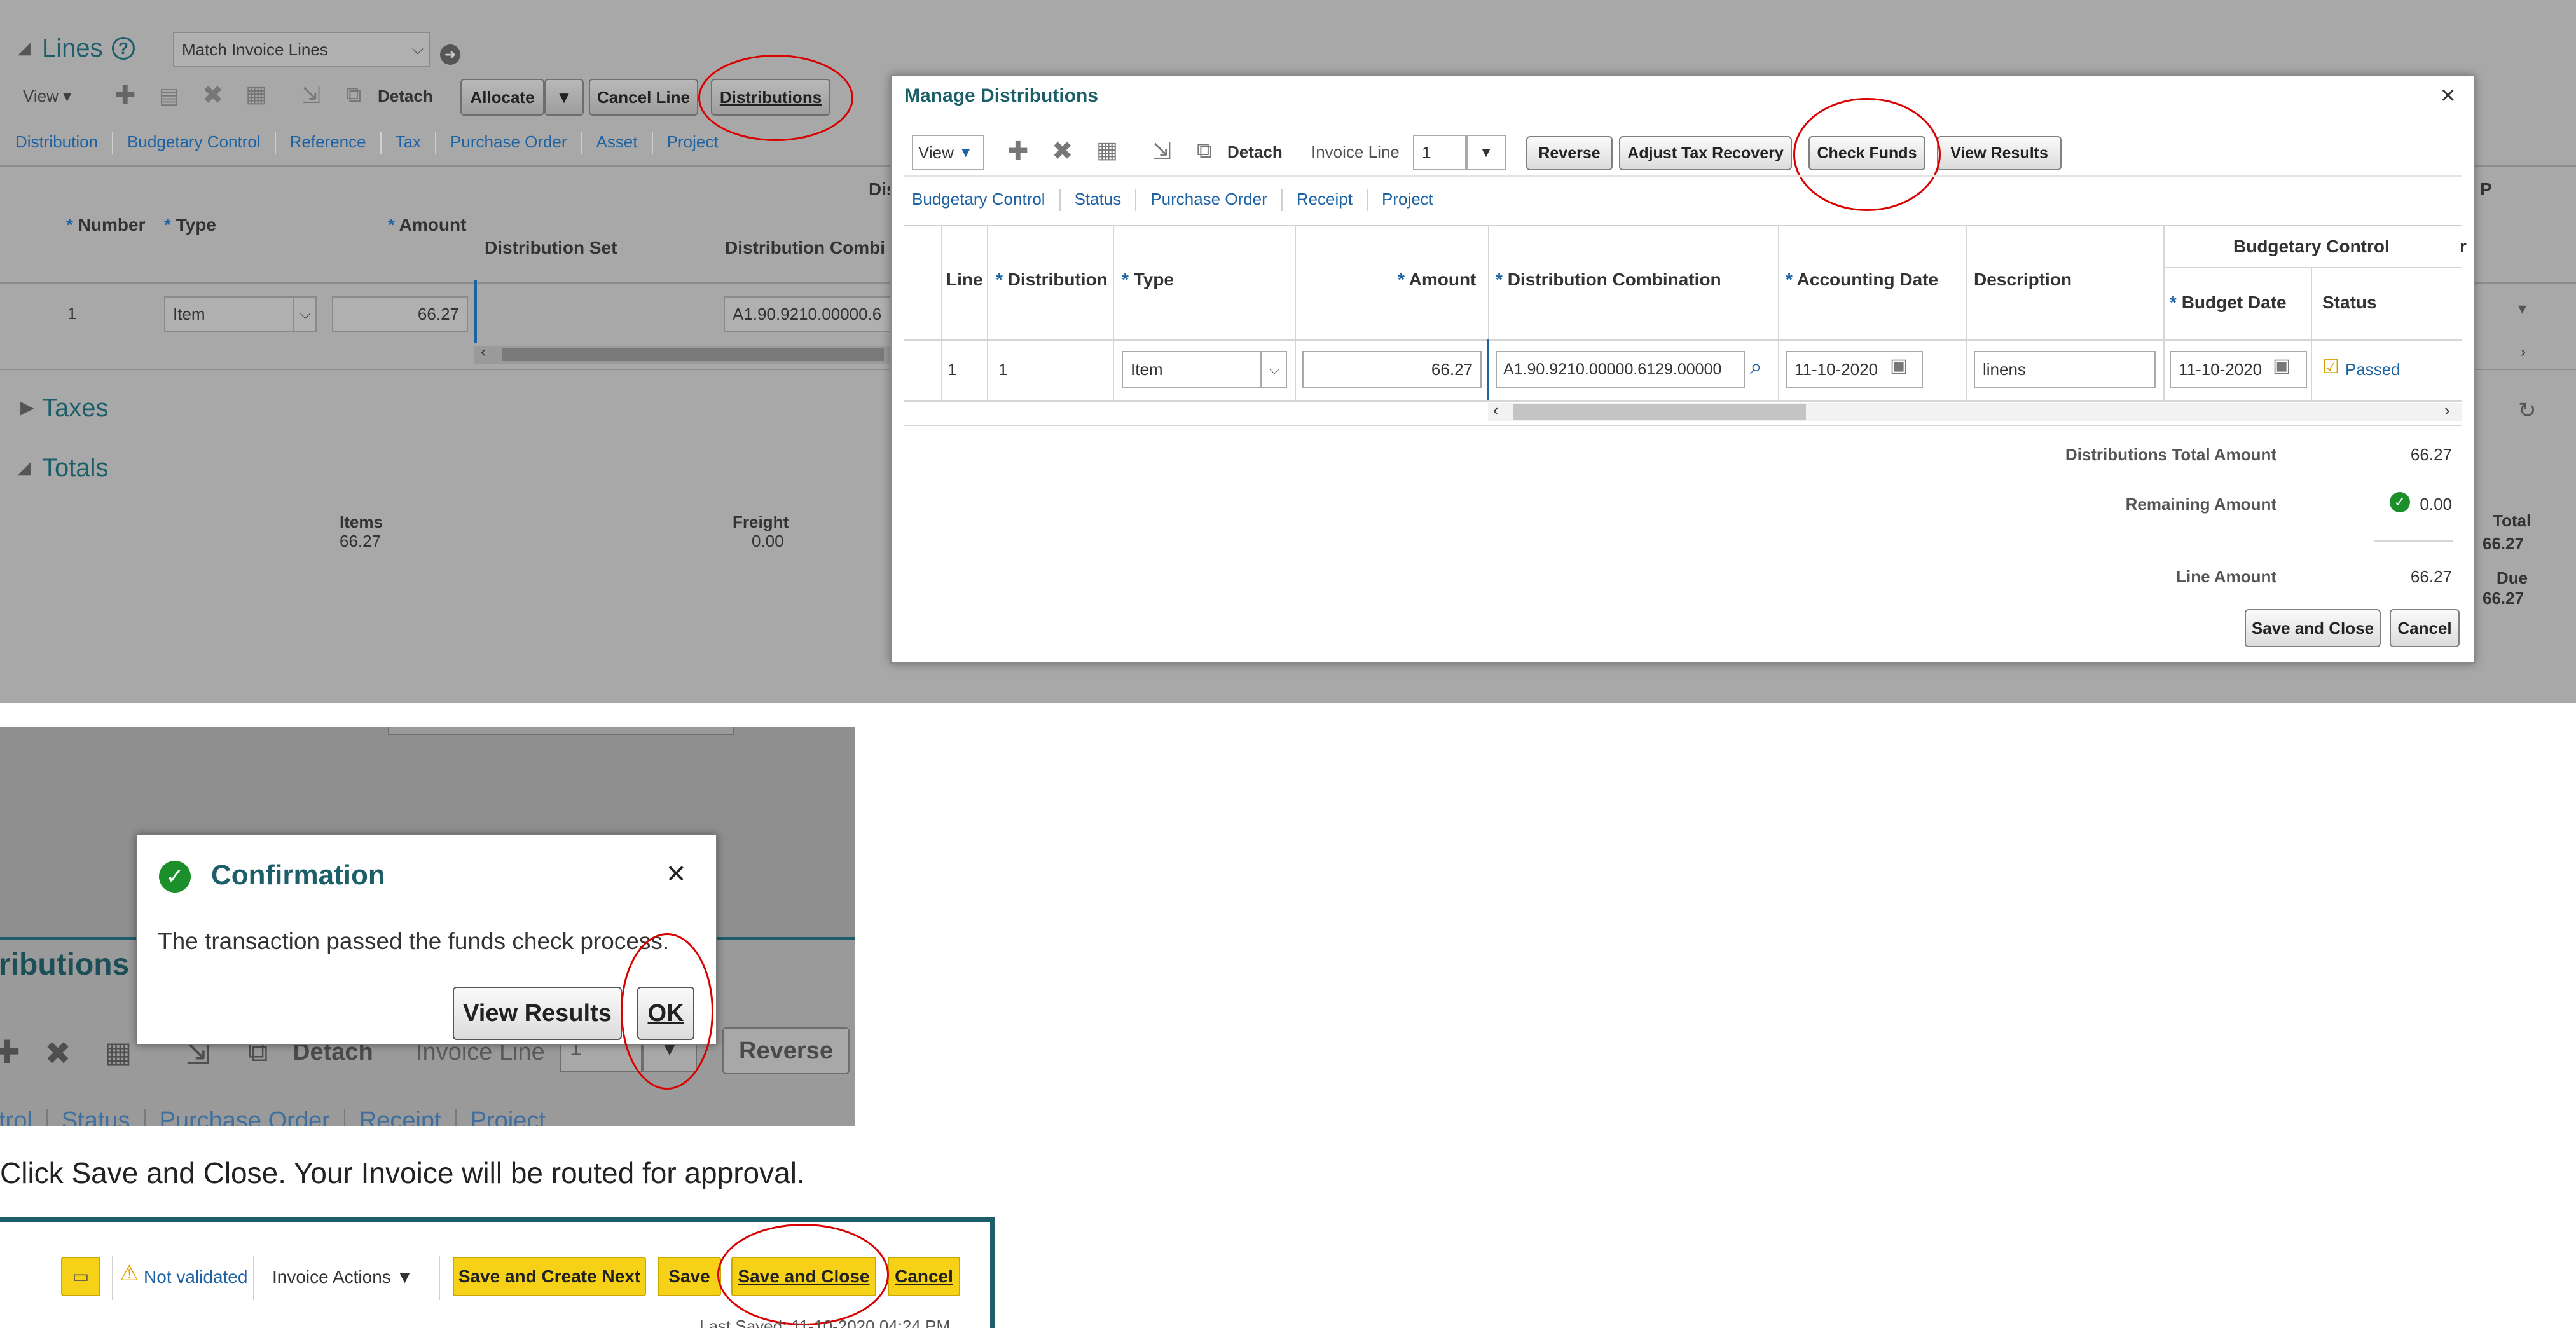 This screenshot has height=1328, width=2576. What do you see at coordinates (408, 141) in the screenshot?
I see `tab-tax: Tax` at bounding box center [408, 141].